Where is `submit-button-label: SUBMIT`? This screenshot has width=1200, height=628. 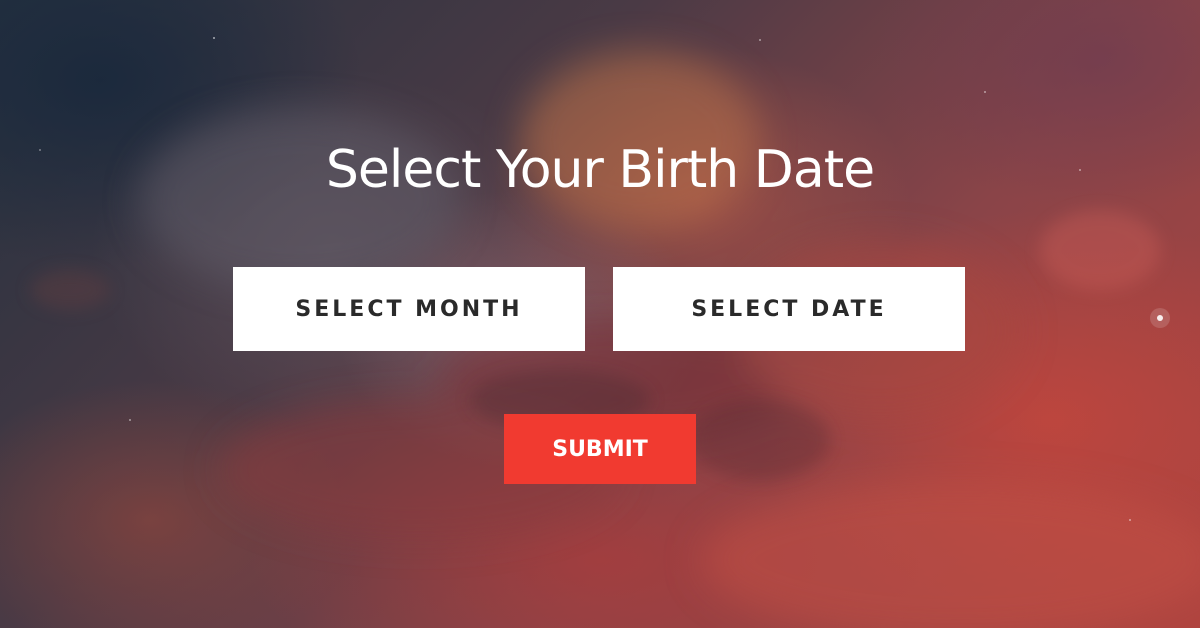
submit-button-label: SUBMIT is located at coordinates (600, 449).